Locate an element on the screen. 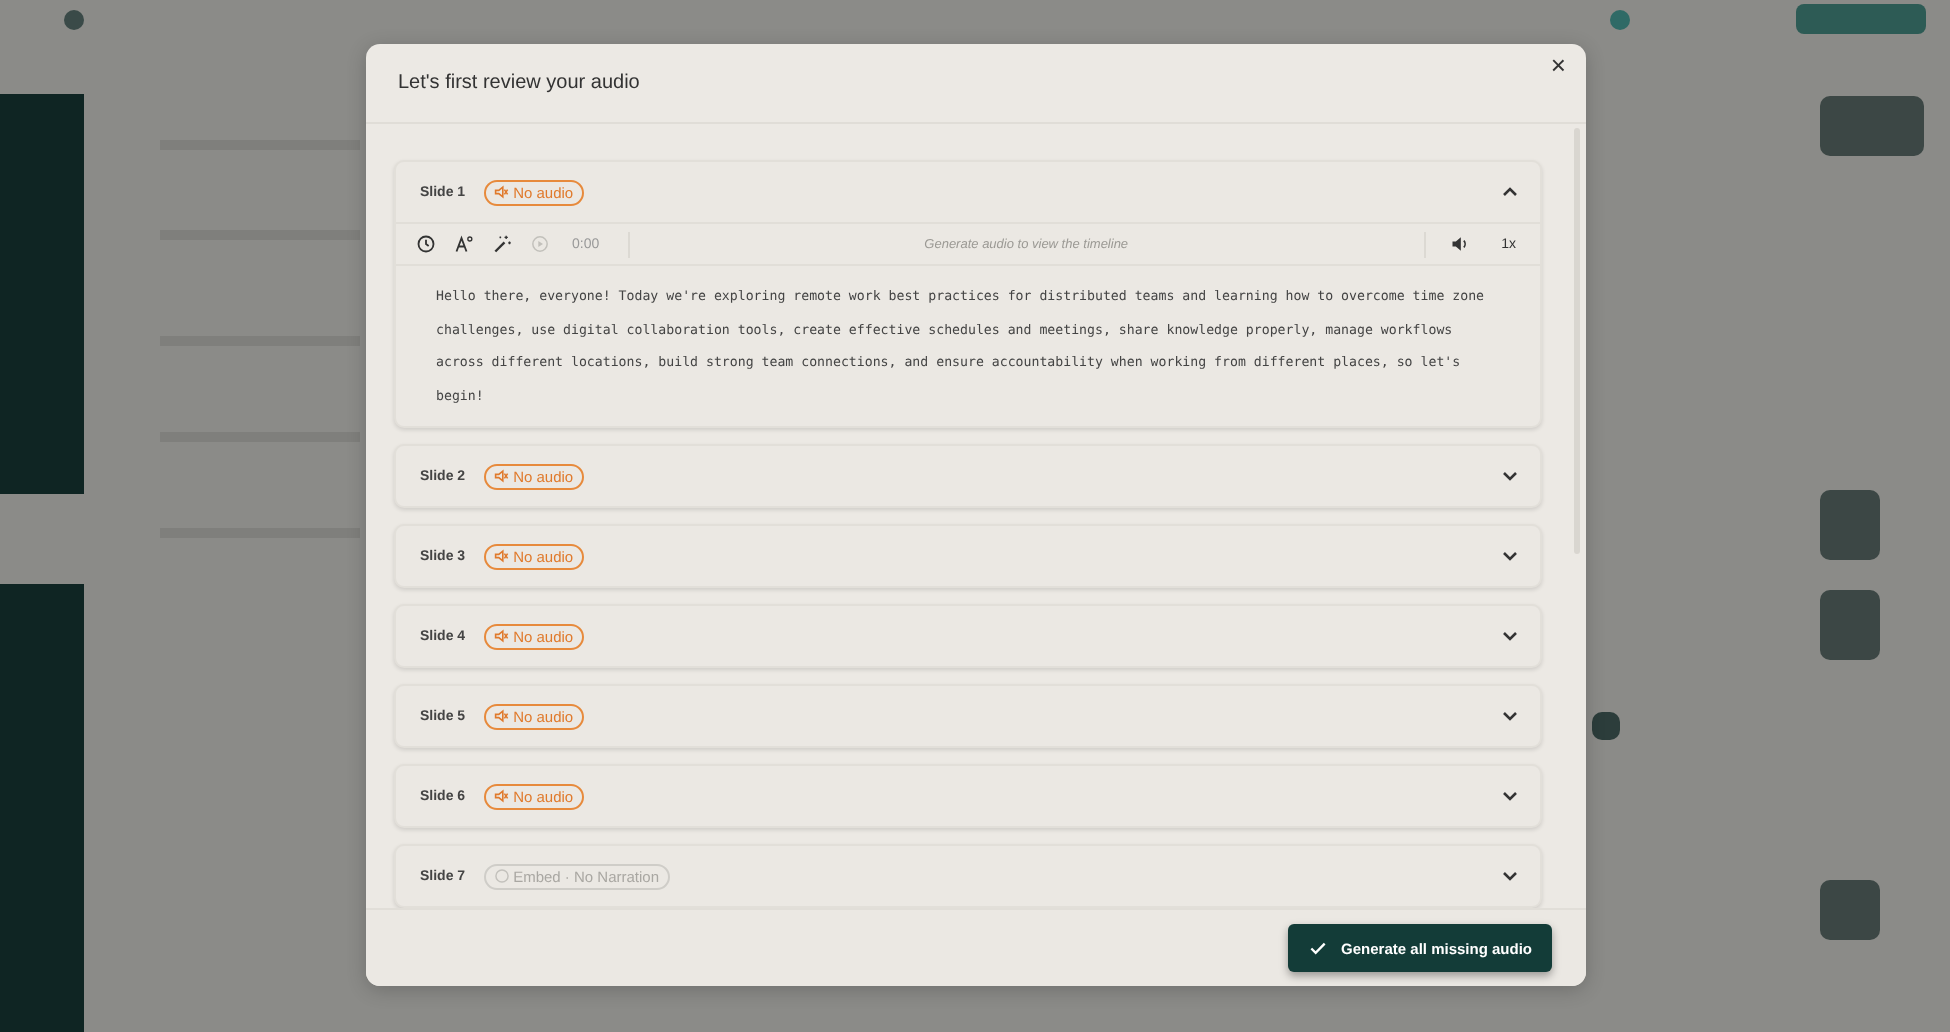  volume-icon is located at coordinates (1459, 244).